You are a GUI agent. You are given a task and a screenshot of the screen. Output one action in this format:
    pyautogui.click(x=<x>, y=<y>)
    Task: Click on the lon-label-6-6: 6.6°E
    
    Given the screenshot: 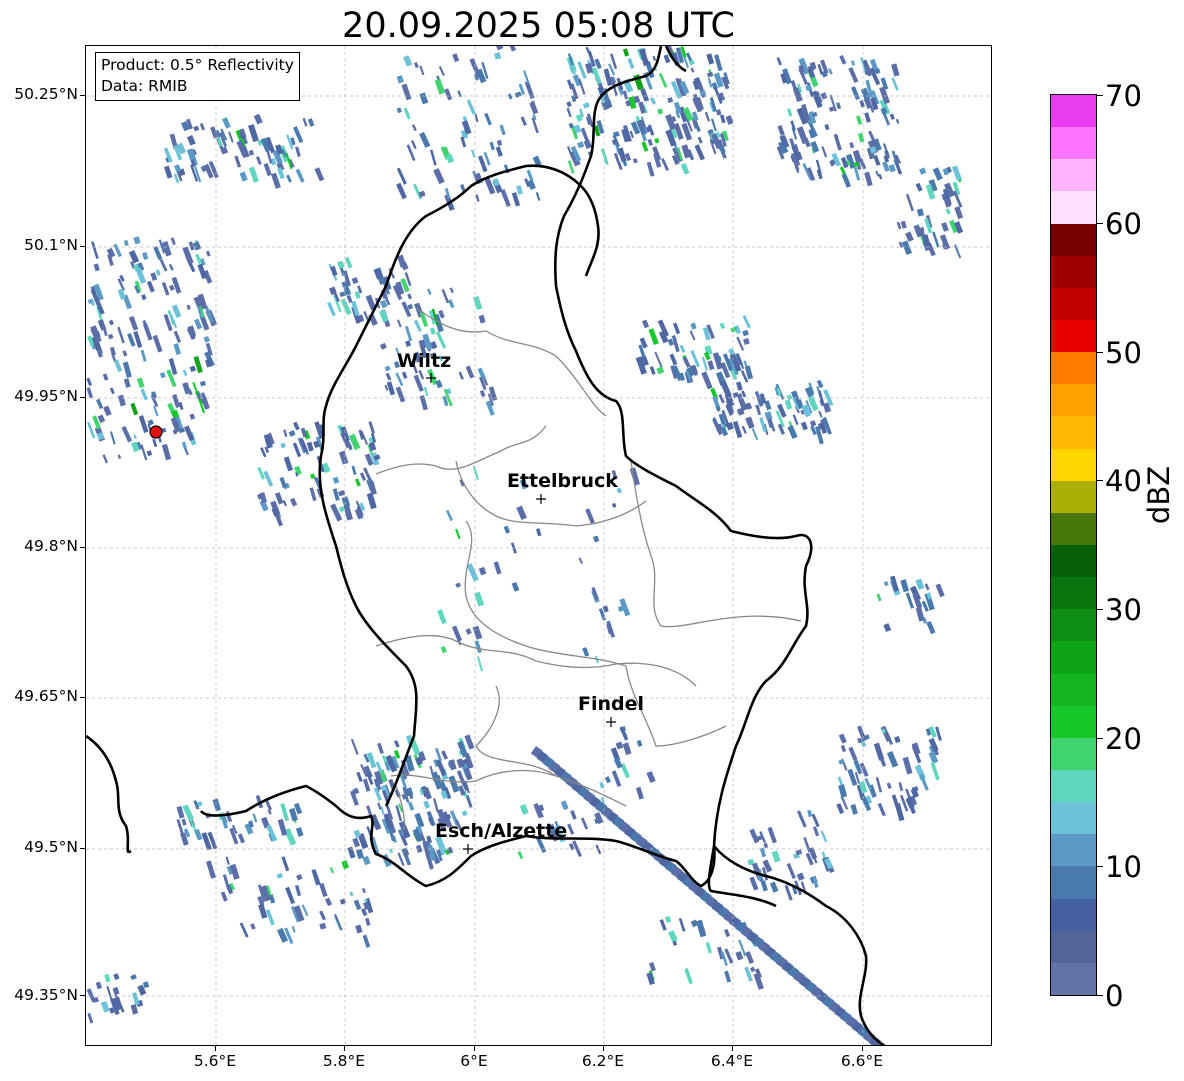 What is the action you would take?
    pyautogui.click(x=862, y=1061)
    